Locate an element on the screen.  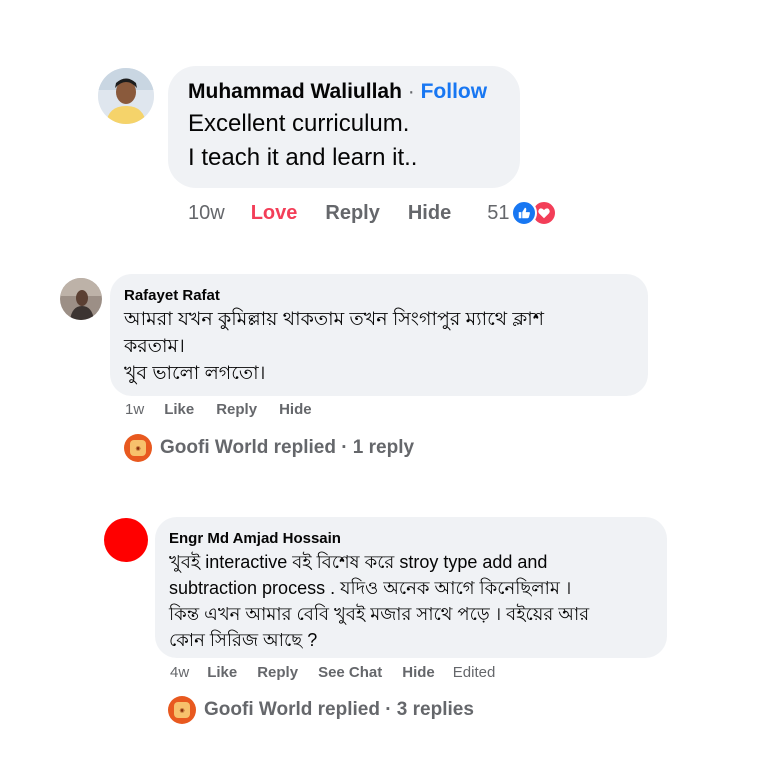
comment-actions: 4w Like Reply See Chat Hide Edited is located at coordinates (332, 672).